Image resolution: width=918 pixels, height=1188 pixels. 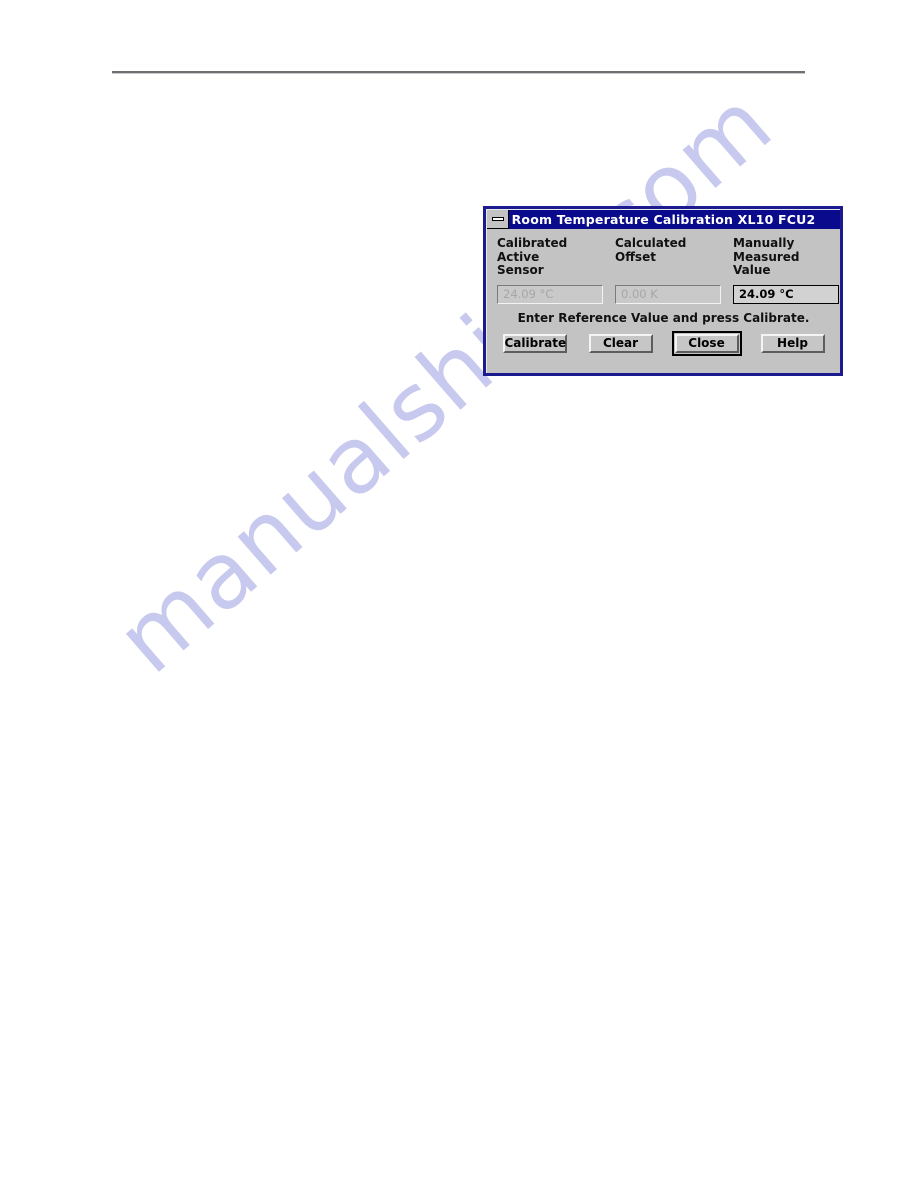 What do you see at coordinates (764, 243) in the screenshot?
I see `label-line: Manually` at bounding box center [764, 243].